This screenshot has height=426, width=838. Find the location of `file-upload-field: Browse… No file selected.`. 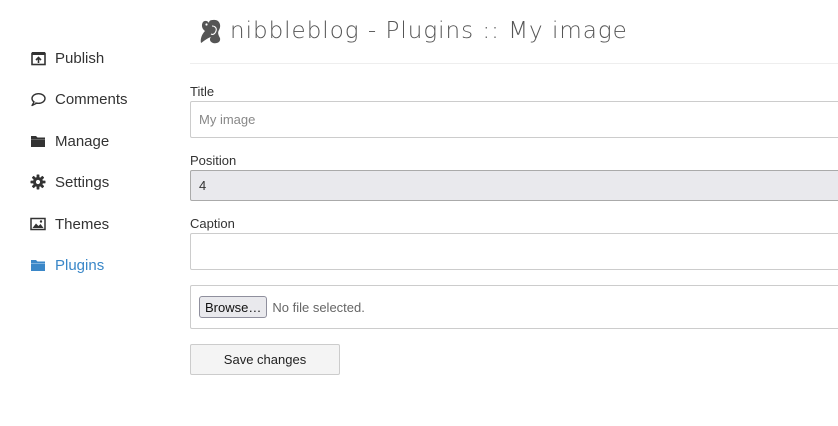

file-upload-field: Browse… No file selected. is located at coordinates (514, 307).